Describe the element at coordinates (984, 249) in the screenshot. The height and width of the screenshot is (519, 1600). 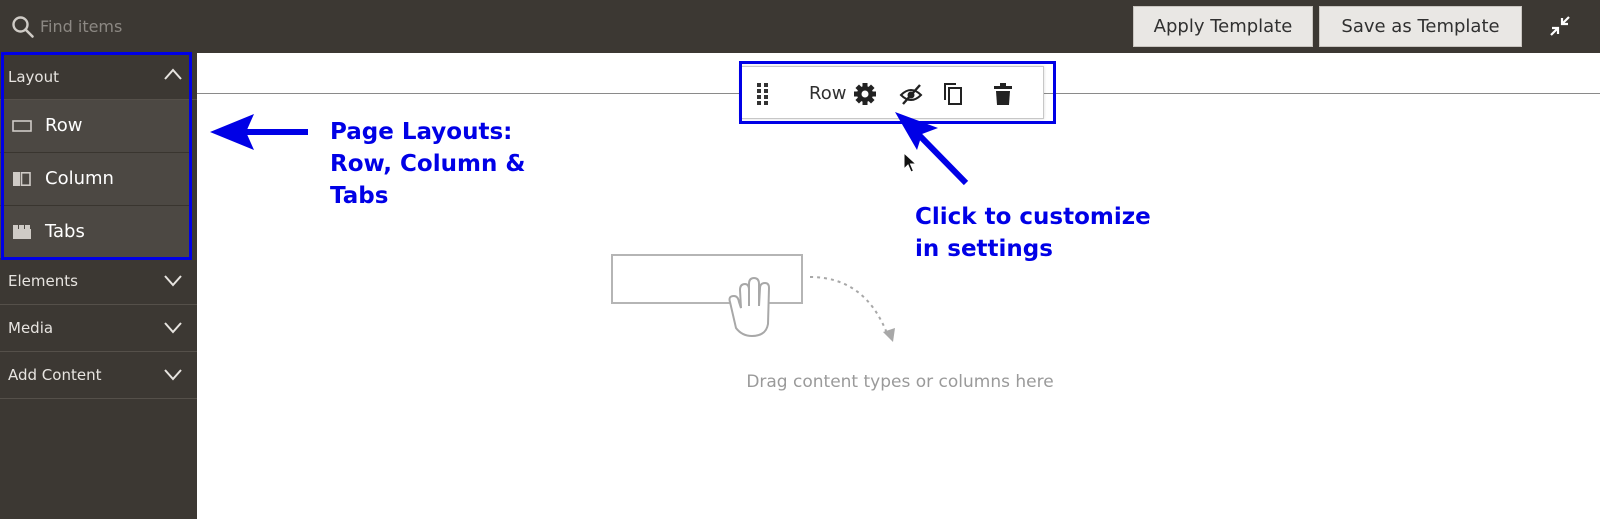
I see `annotation-line: in settings` at that location.